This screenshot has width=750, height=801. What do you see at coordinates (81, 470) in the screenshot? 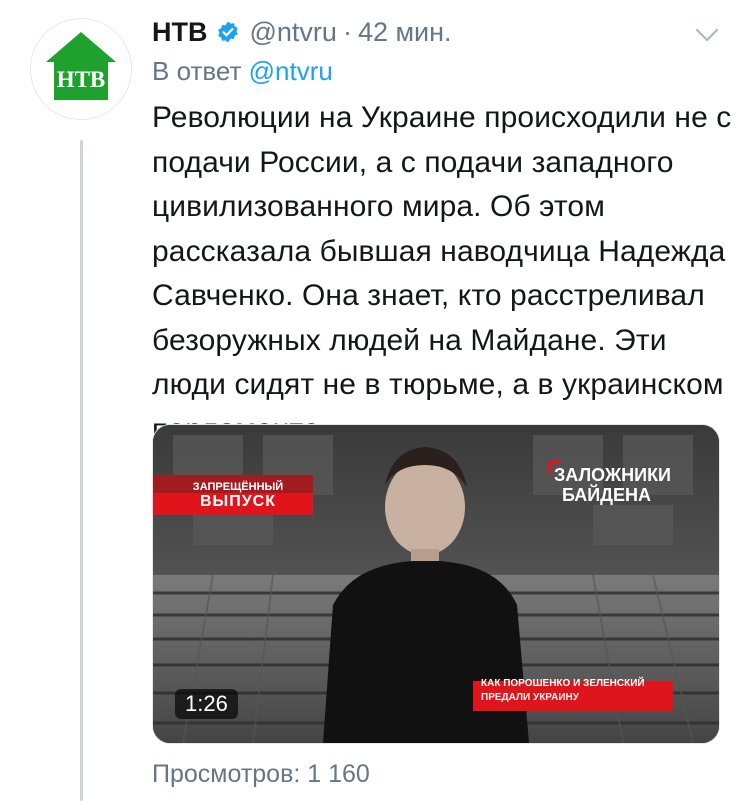
I see `thread-line` at bounding box center [81, 470].